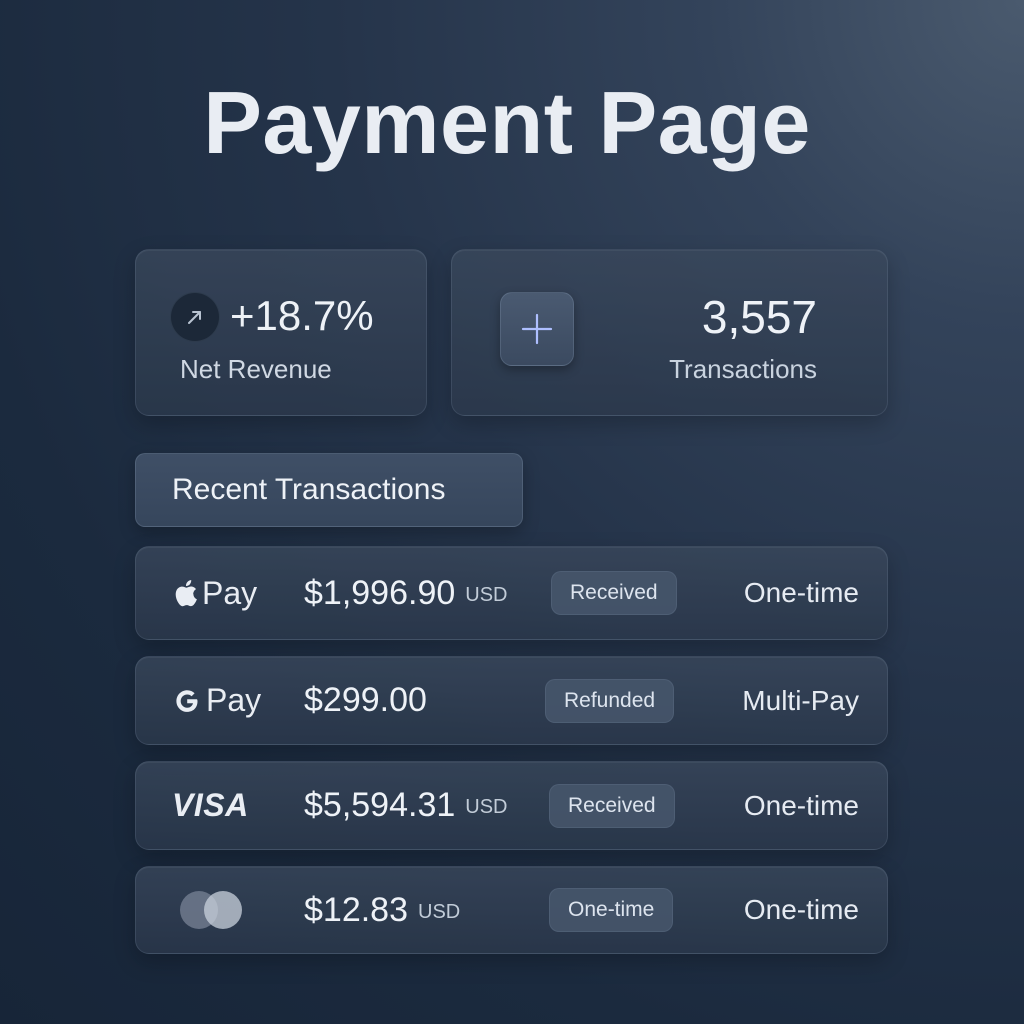 Image resolution: width=1024 pixels, height=1024 pixels. Describe the element at coordinates (511, 805) in the screenshot. I see `transaction-row: VISA $5,594.31 USD Received One-time` at that location.